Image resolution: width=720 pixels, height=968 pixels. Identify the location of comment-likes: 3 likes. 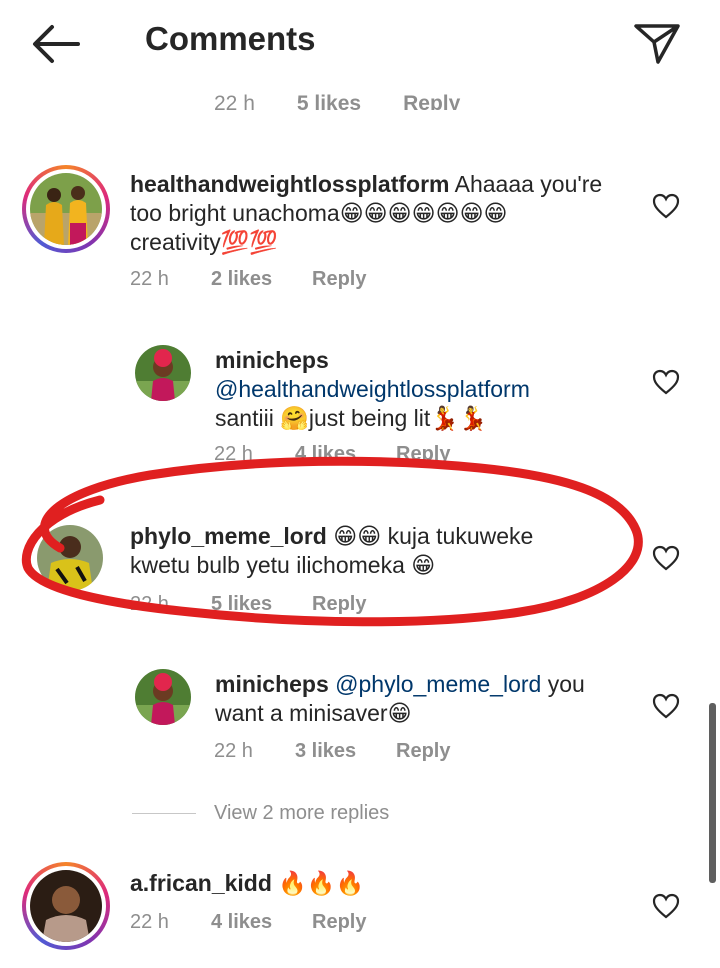
(345, 751).